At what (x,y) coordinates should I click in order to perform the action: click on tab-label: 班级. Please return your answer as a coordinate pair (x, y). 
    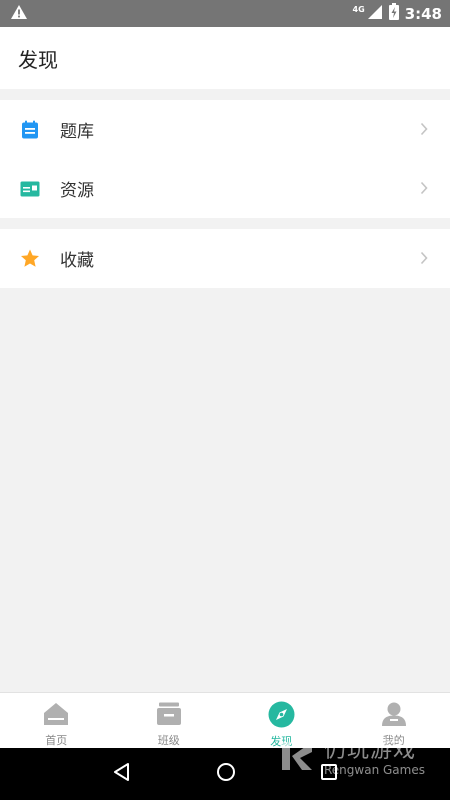
    Looking at the image, I should click on (168, 740).